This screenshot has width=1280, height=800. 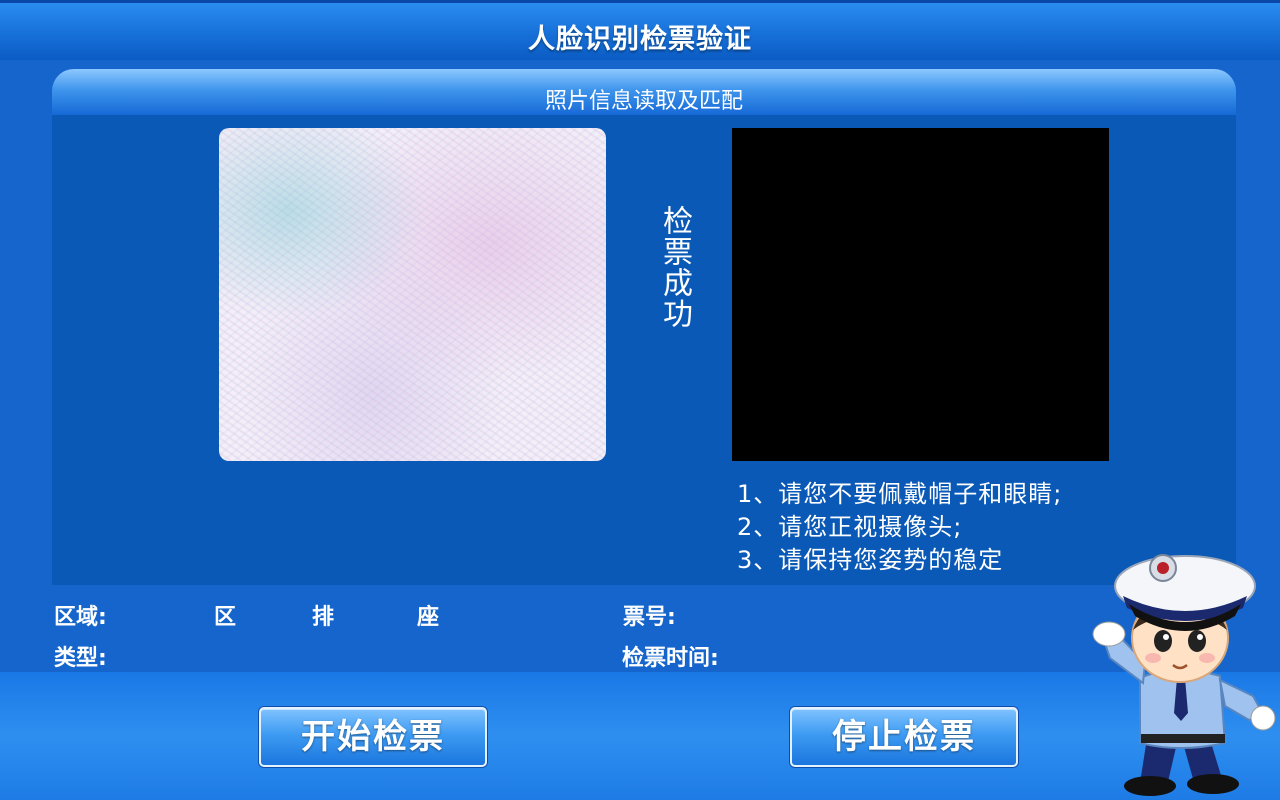 I want to click on title-bar: 人脸识别检票验证, so click(x=640, y=30).